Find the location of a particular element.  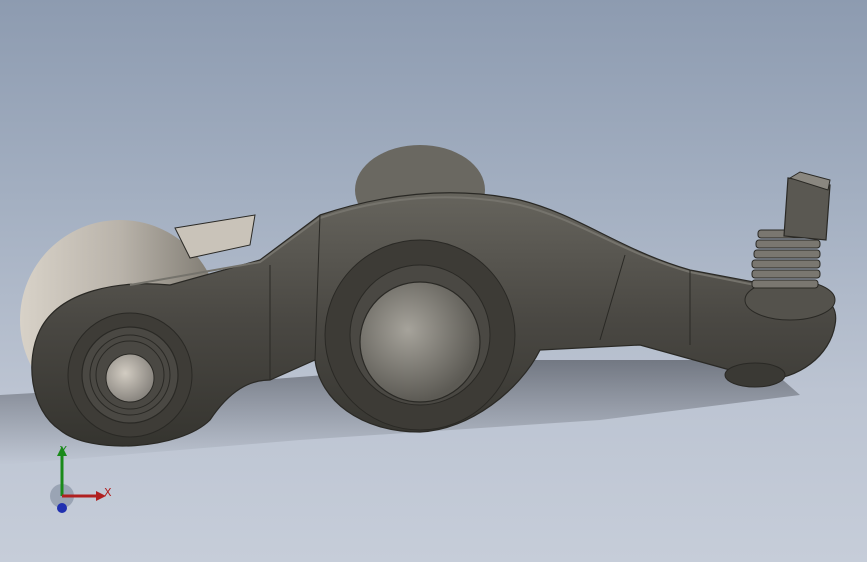

axis-triad-graphic is located at coordinates (78, 479).